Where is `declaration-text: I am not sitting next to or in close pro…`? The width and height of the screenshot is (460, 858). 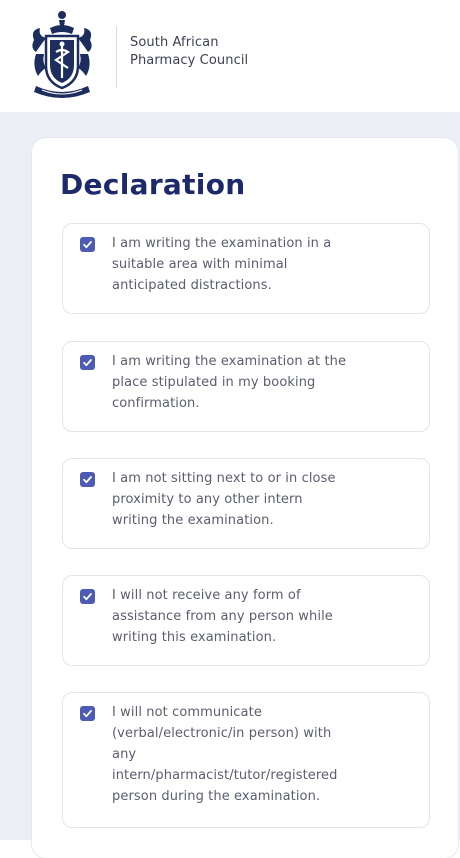
declaration-text: I am not sitting next to or in close pro… is located at coordinates (262, 499).